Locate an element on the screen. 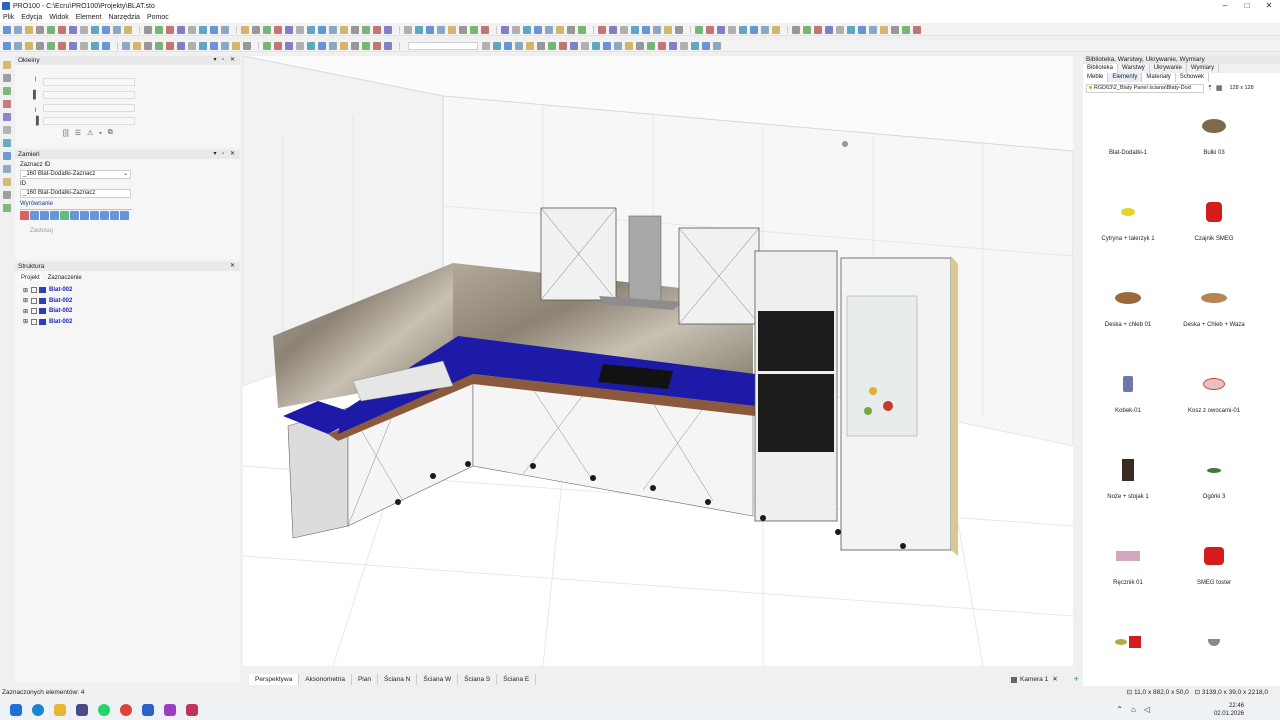  recorder-icon is located at coordinates (192, 710).